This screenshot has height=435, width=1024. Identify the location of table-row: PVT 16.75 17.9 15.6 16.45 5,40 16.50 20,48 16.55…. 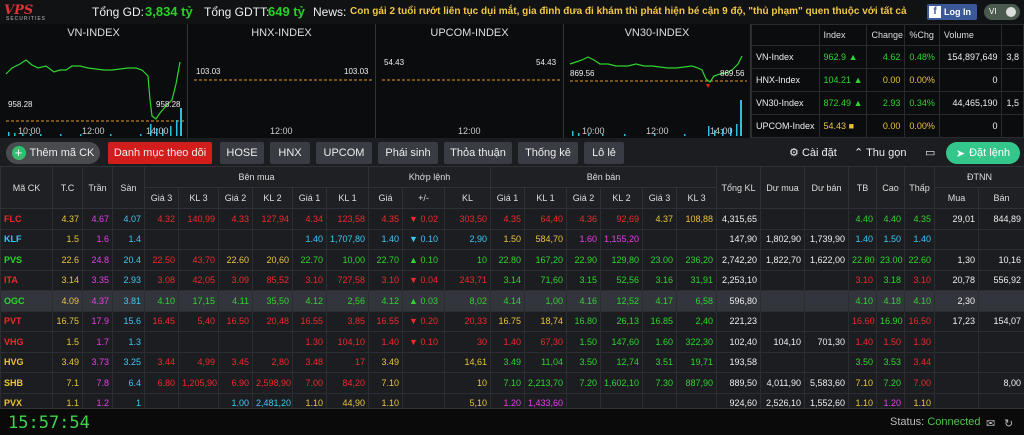
(512, 321).